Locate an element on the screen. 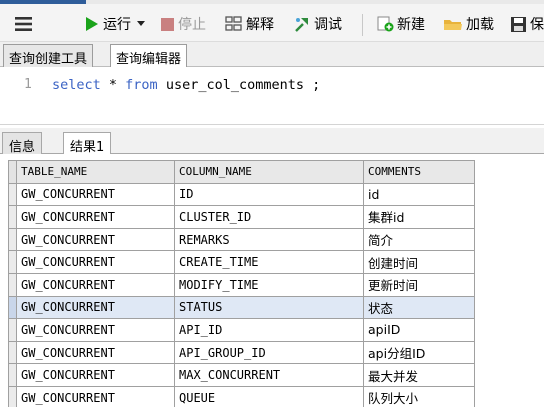  comments-cell: 状态 is located at coordinates (419, 307).